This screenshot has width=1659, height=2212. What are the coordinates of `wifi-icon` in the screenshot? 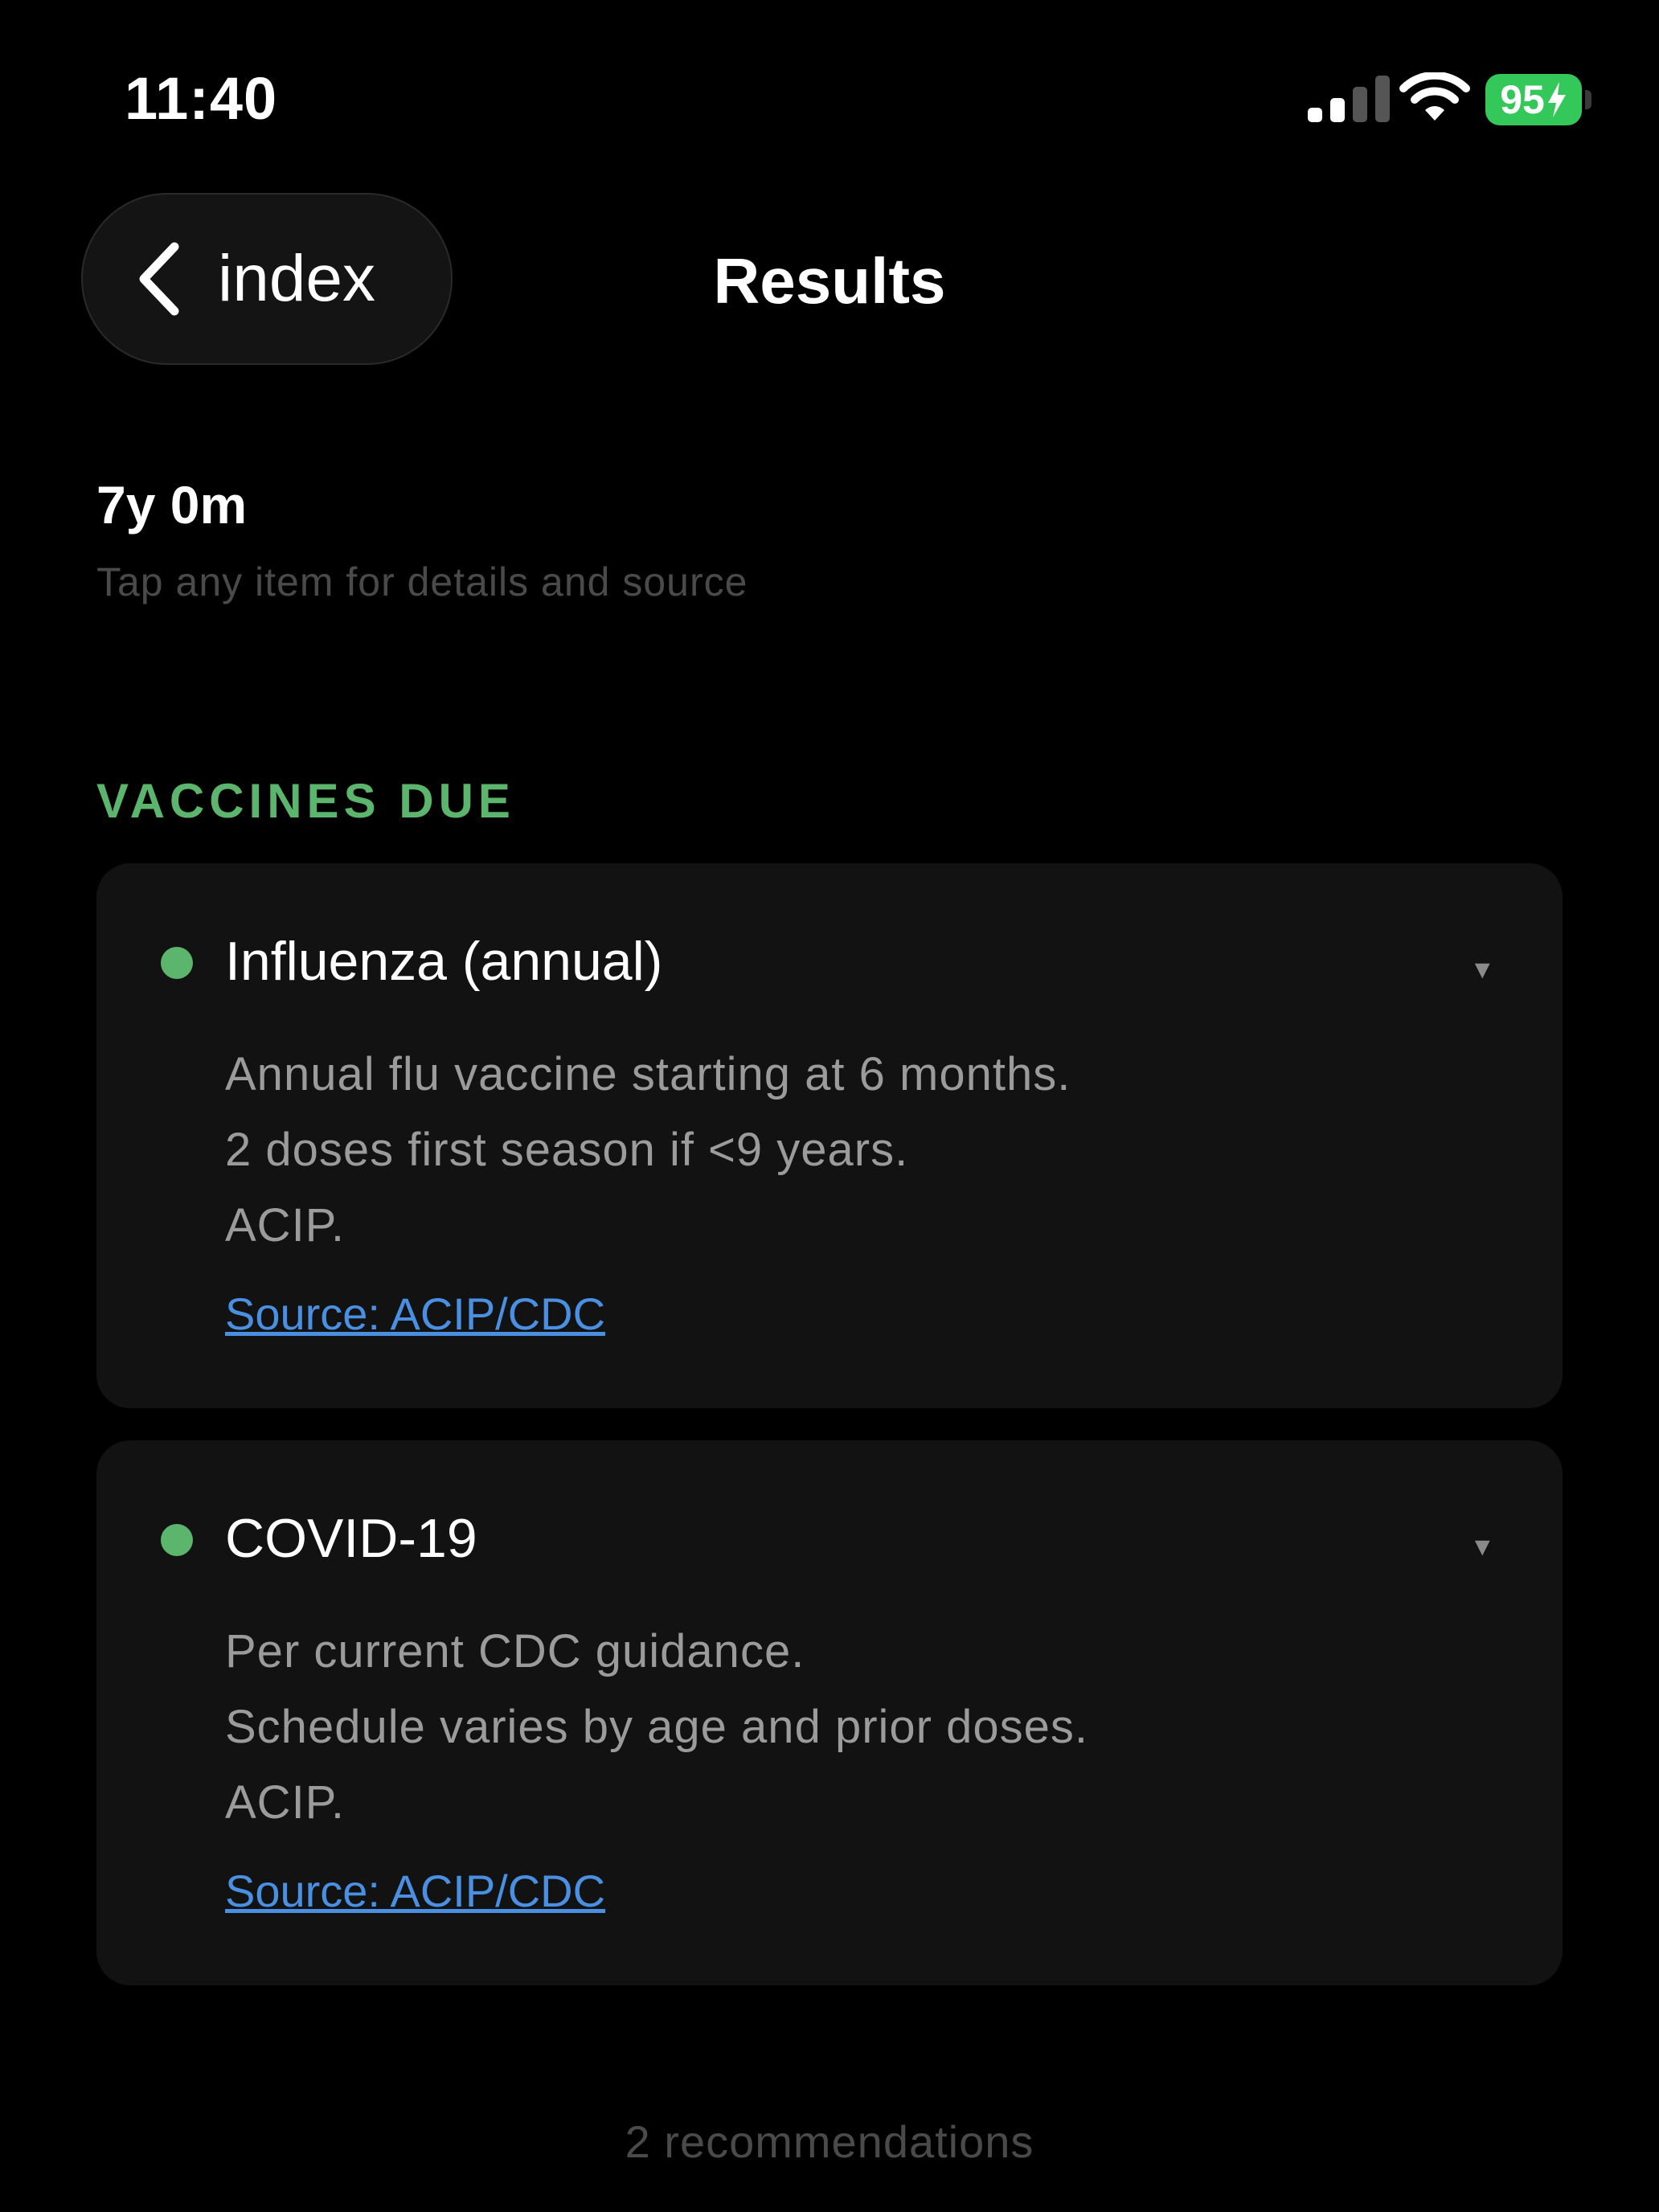 It's located at (1434, 96).